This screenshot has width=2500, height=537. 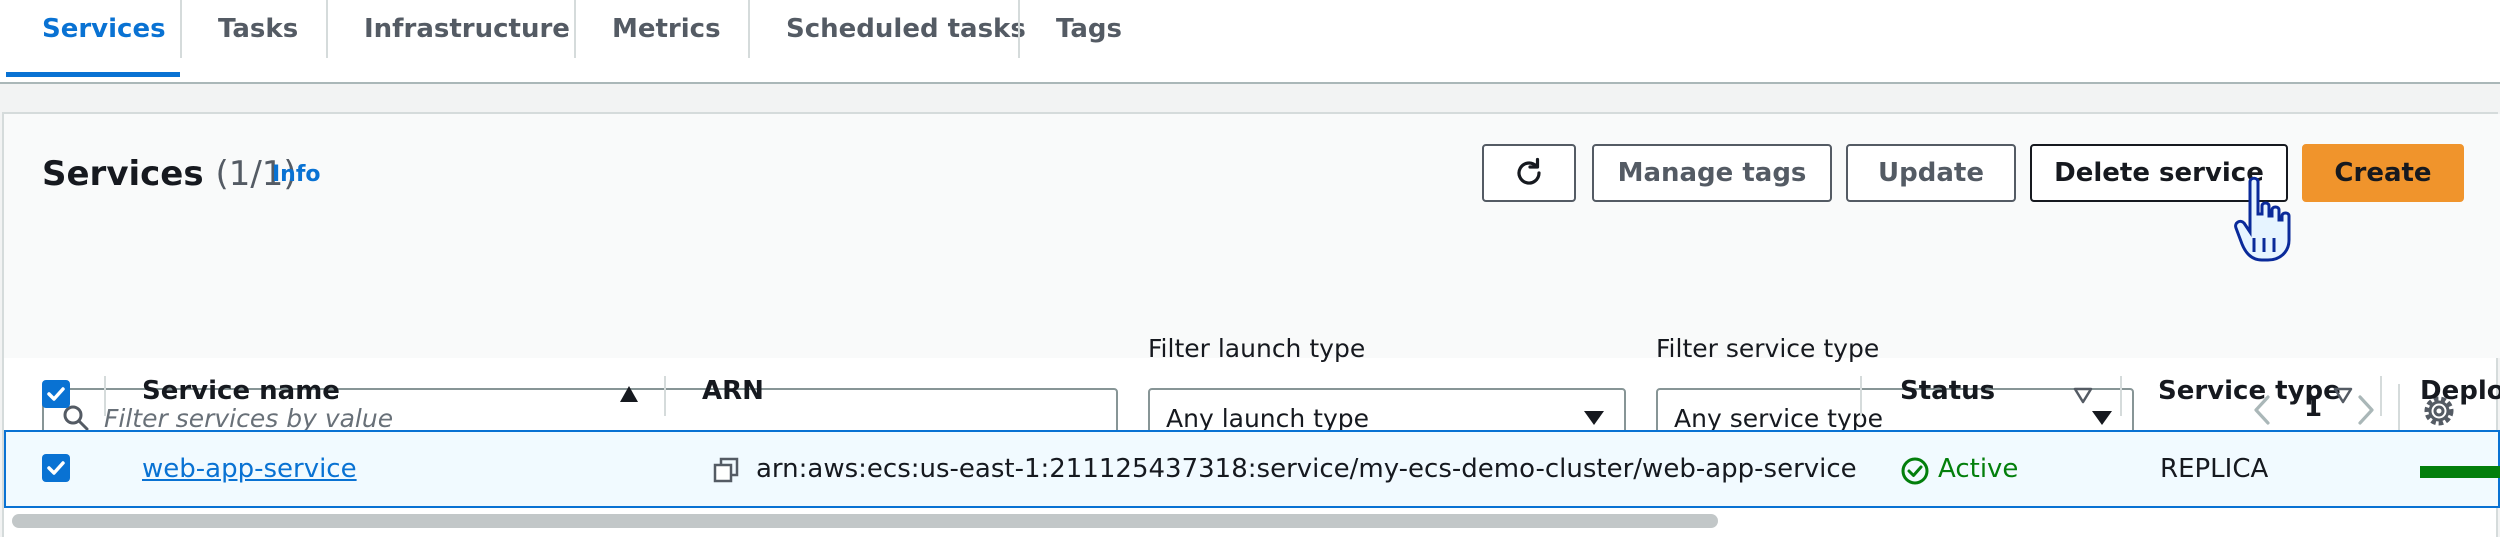 I want to click on tab-infrastructure: Infrastructure, so click(x=467, y=29).